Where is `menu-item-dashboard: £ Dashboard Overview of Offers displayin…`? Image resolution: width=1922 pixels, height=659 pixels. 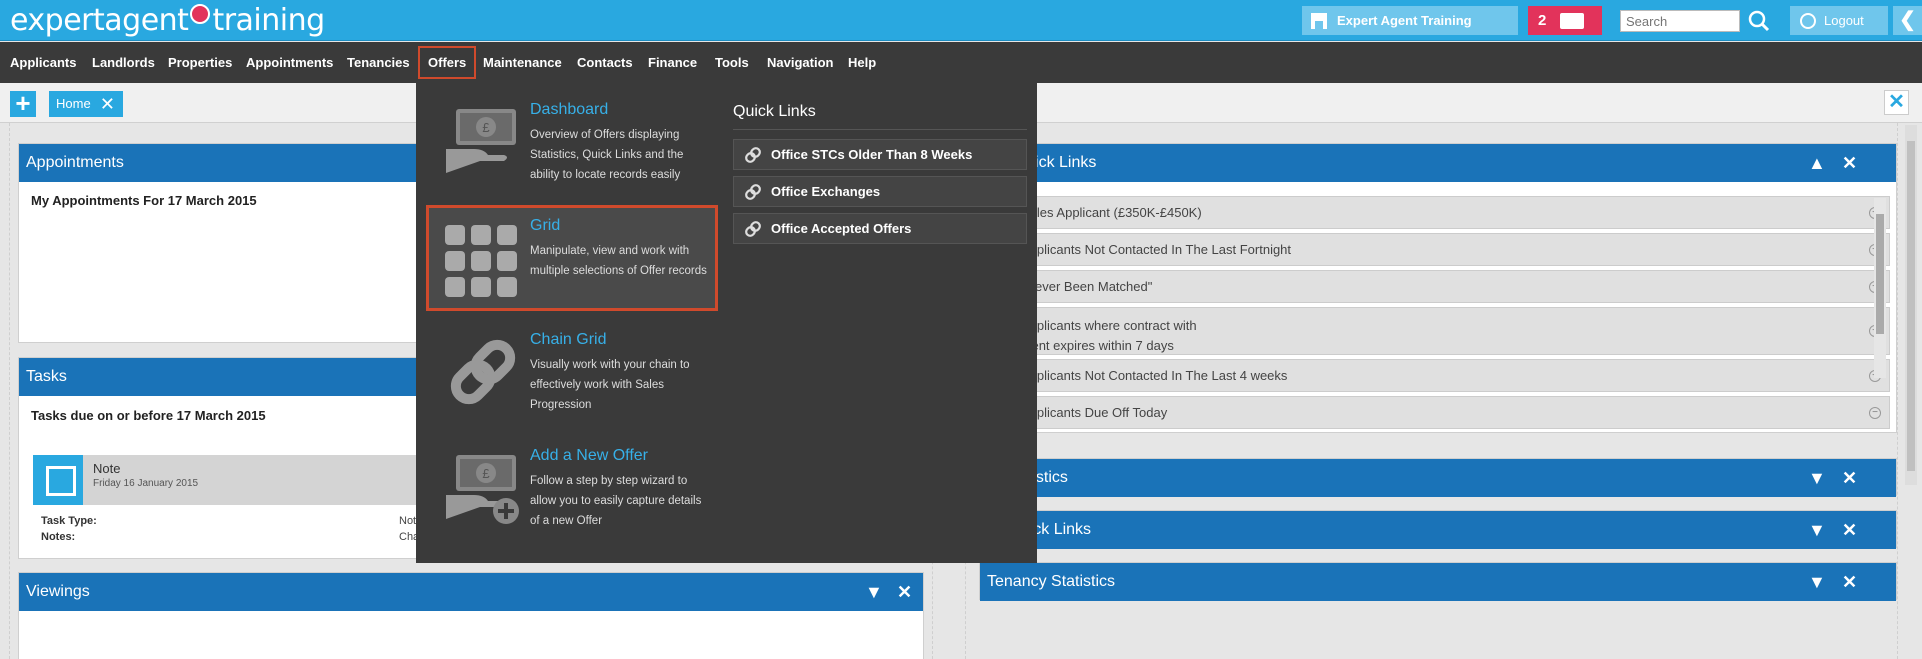 menu-item-dashboard: £ Dashboard Overview of Offers displayin… is located at coordinates (572, 142).